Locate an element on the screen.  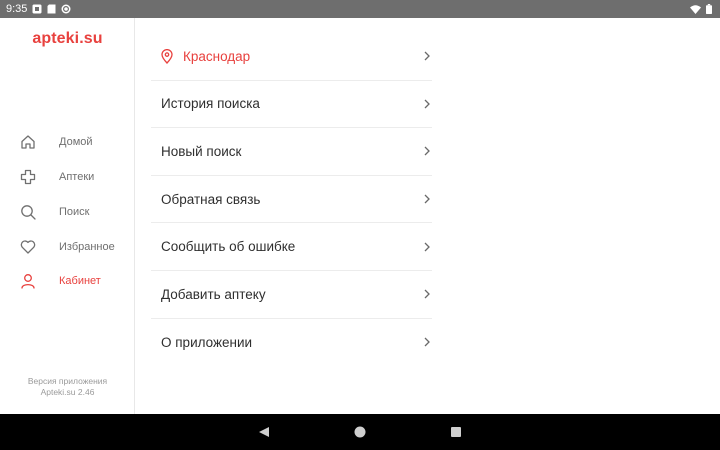
menu-item-about: О приложении is located at coordinates (291, 343).